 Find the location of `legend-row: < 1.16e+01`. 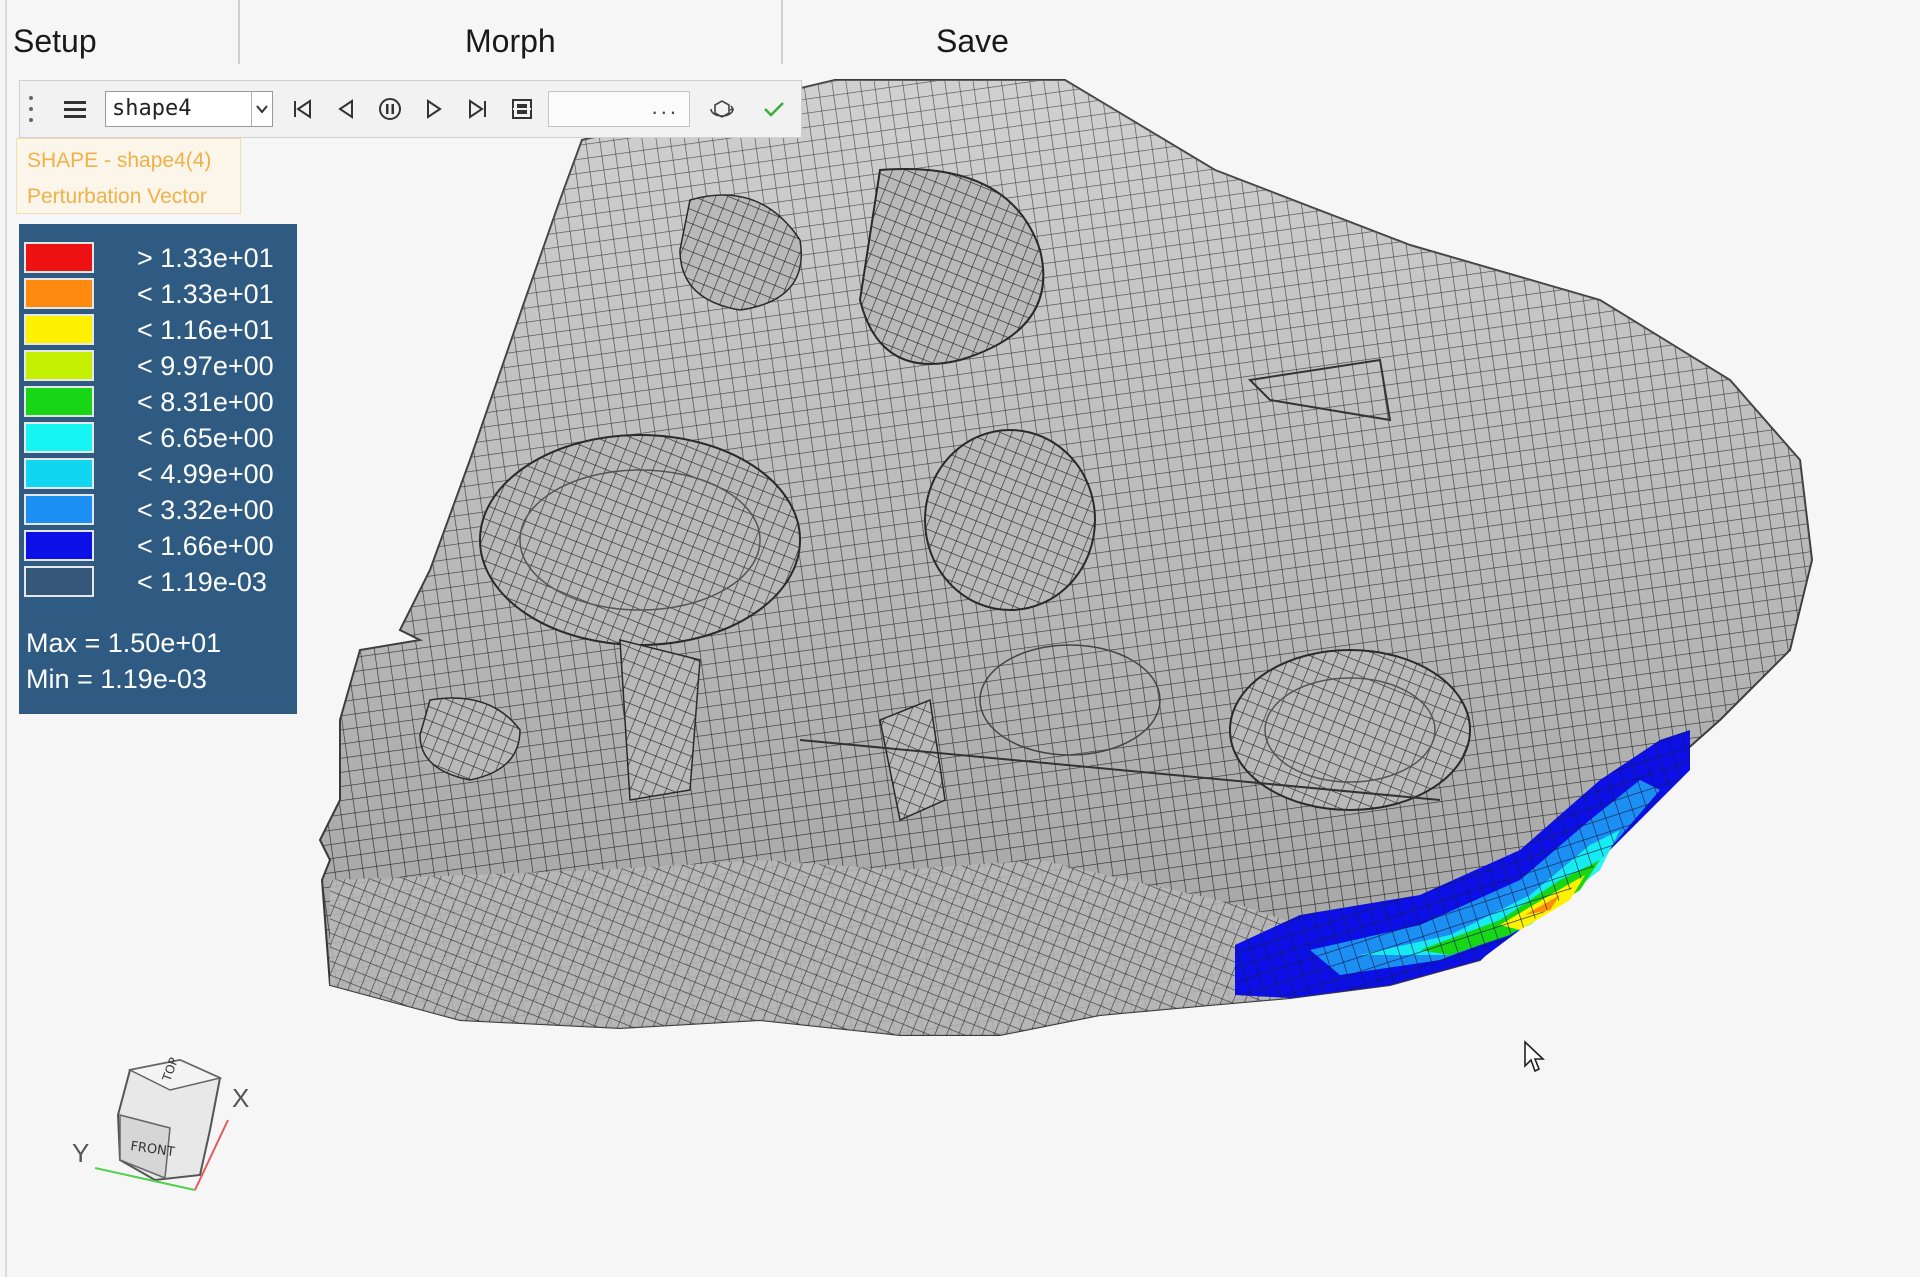

legend-row: < 1.16e+01 is located at coordinates (158, 330).